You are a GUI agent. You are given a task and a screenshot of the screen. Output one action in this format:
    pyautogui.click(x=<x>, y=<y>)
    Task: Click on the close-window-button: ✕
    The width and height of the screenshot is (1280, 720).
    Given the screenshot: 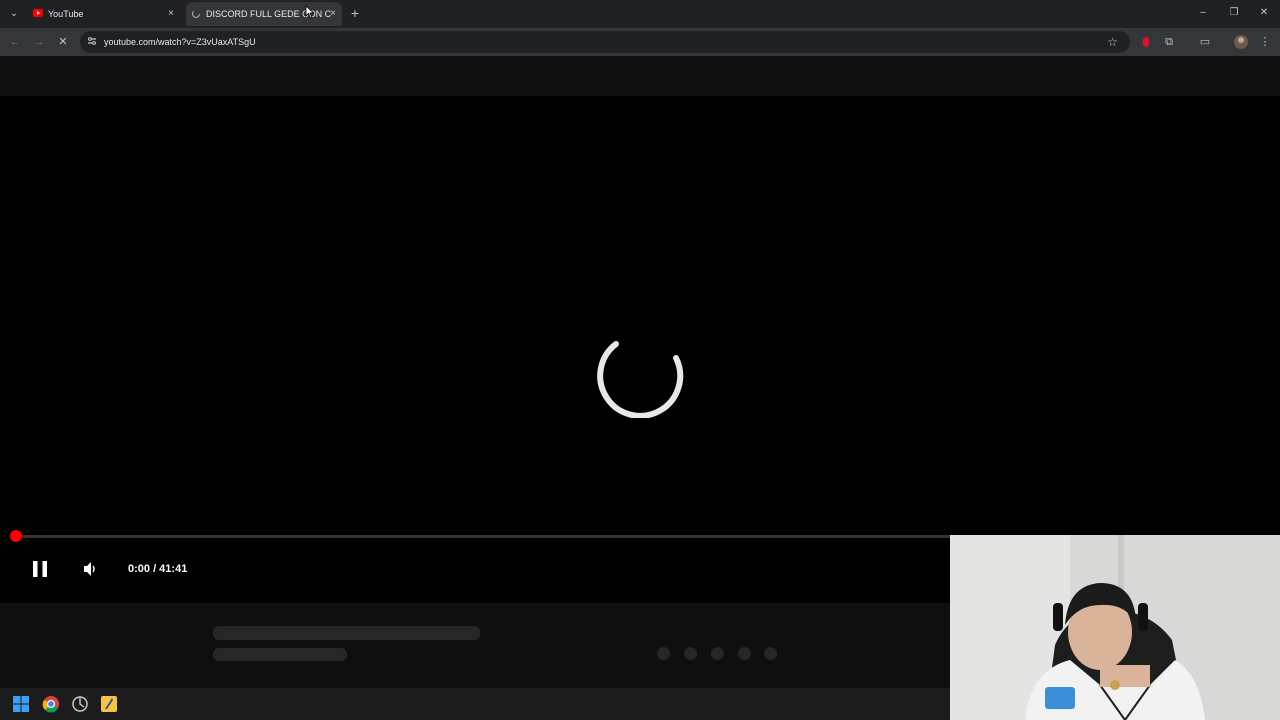 What is the action you would take?
    pyautogui.click(x=1264, y=13)
    